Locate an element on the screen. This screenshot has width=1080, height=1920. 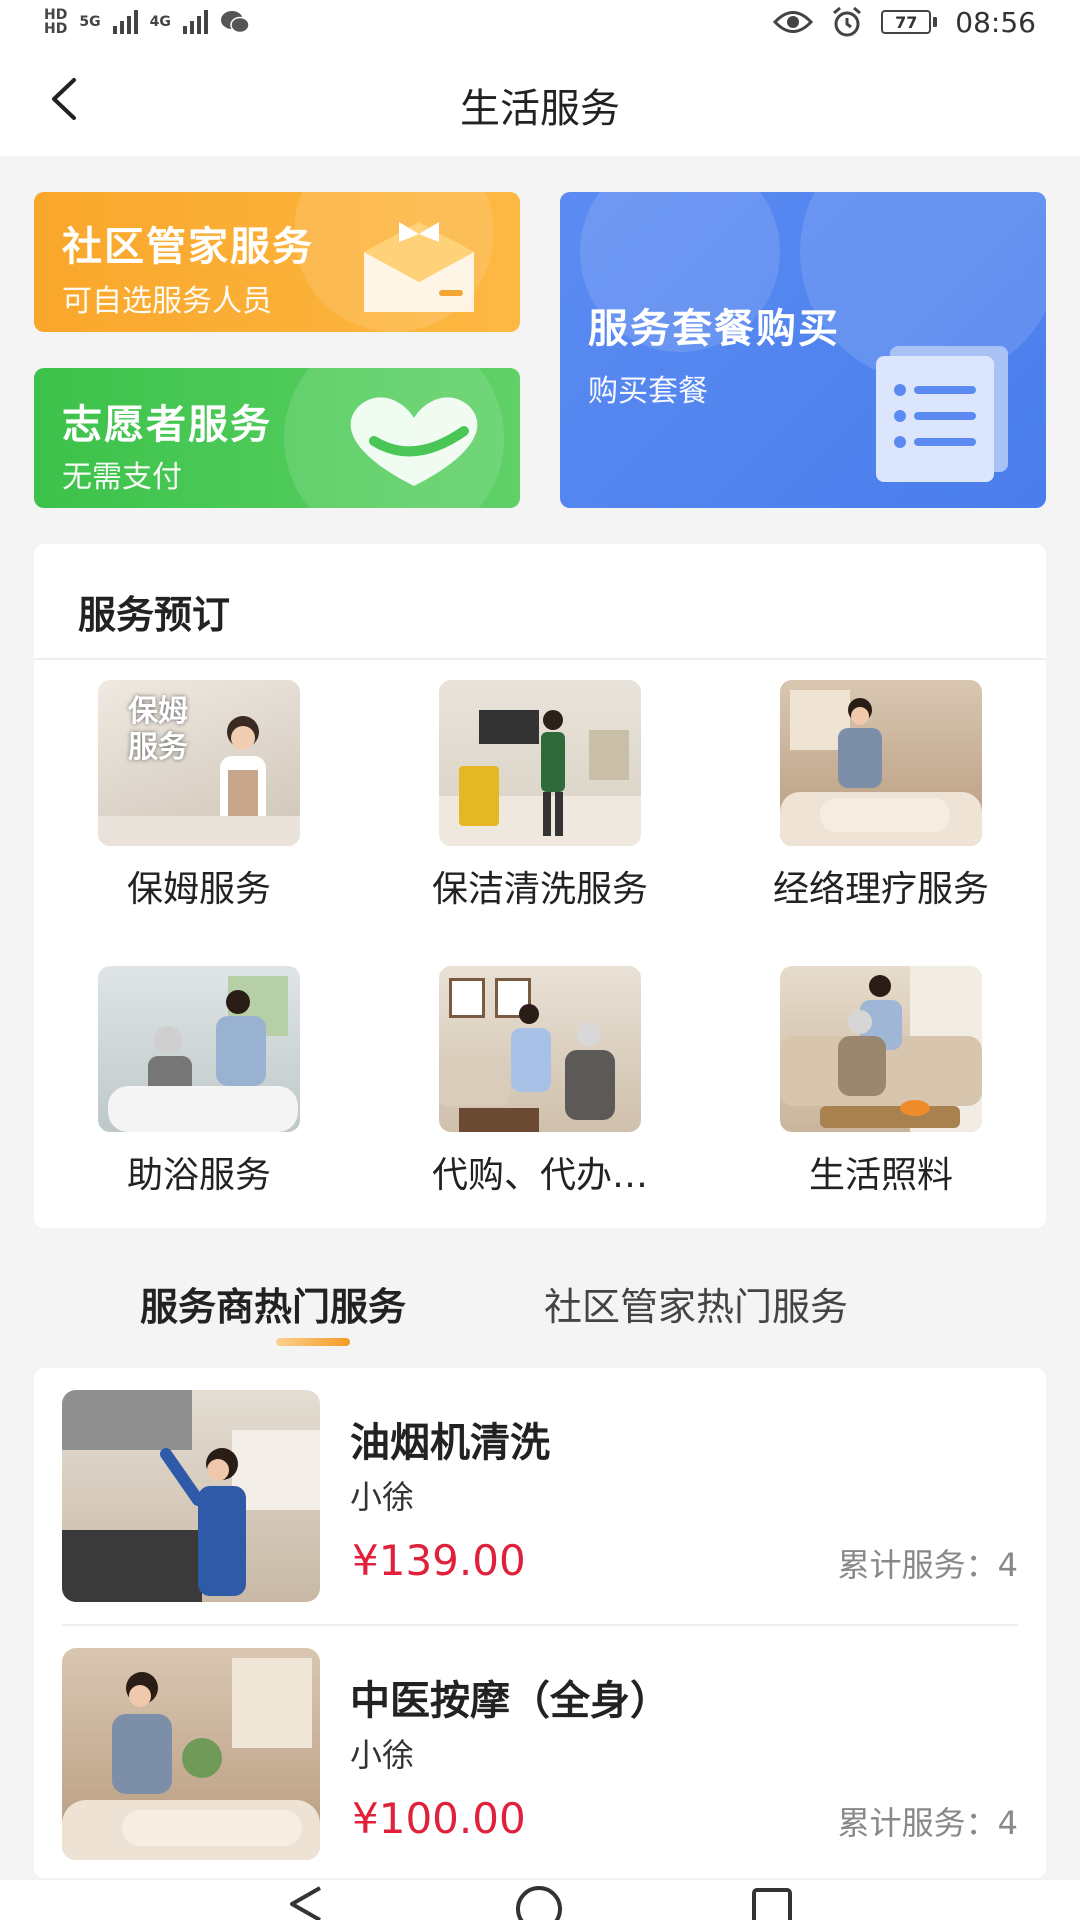
service-price: ¥100.00 is located at coordinates (439, 1818).